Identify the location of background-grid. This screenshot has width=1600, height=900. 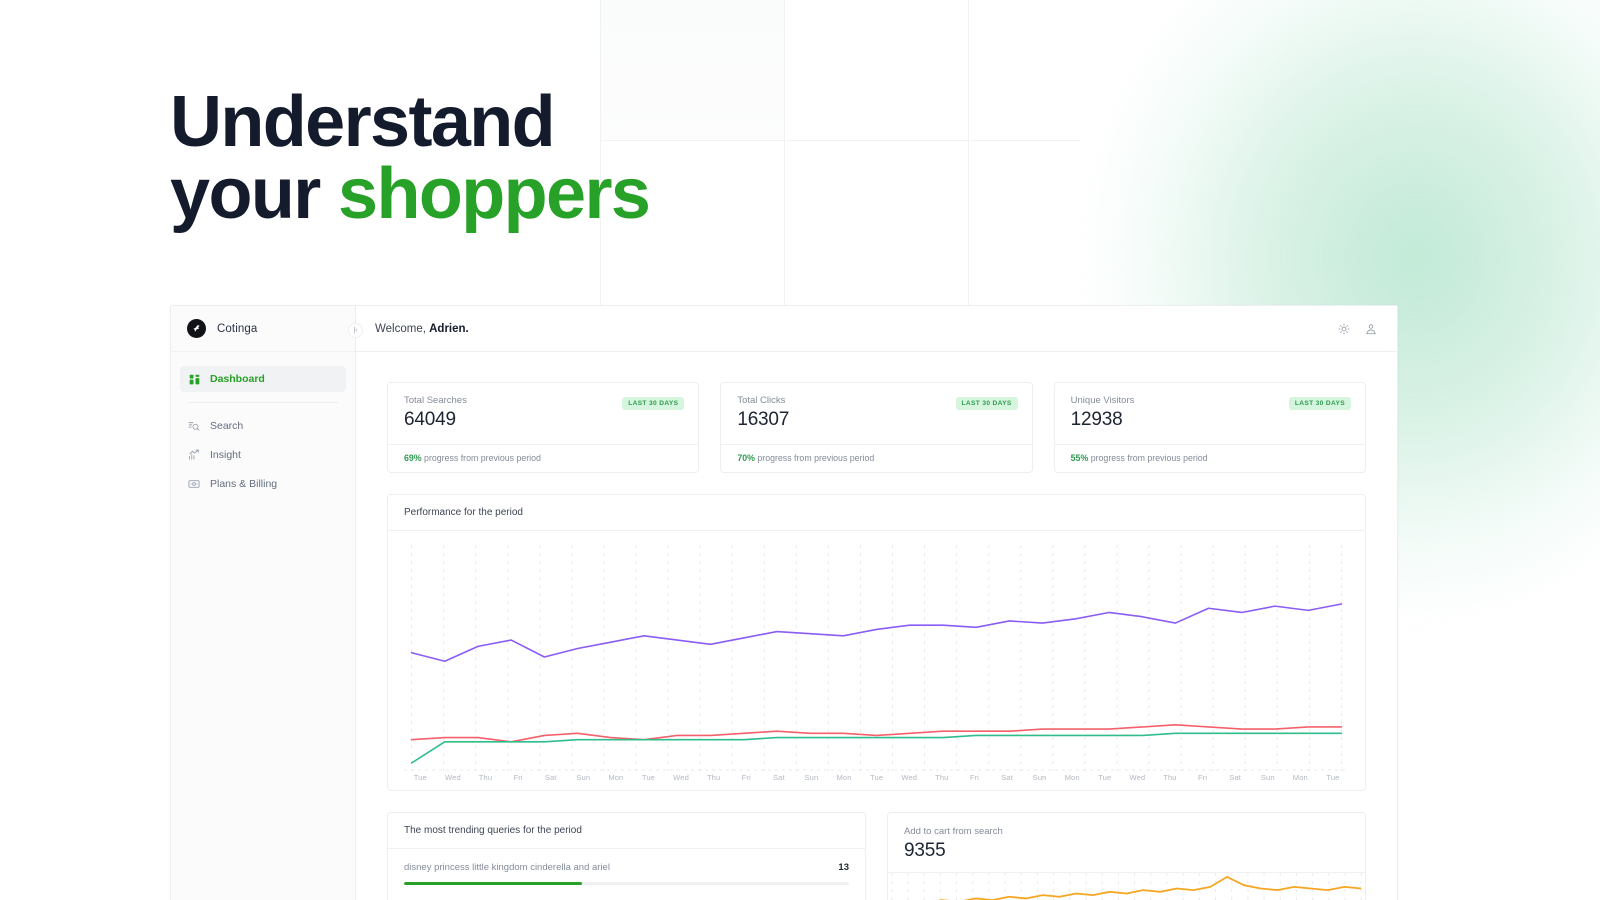
(840, 156).